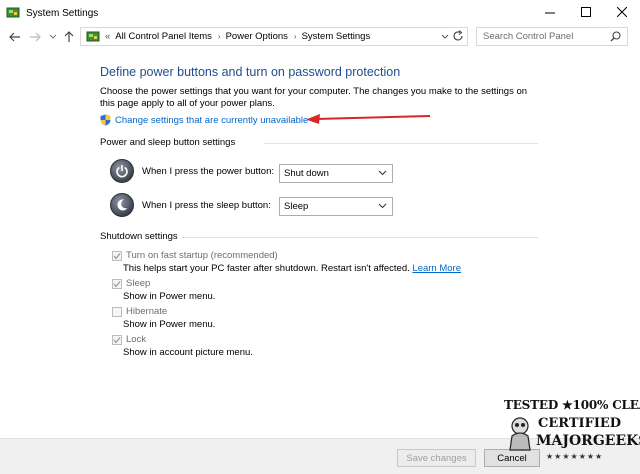 The image size is (640, 474). Describe the element at coordinates (182, 346) in the screenshot. I see `lock-item: Lock Show in account picture menu.` at that location.